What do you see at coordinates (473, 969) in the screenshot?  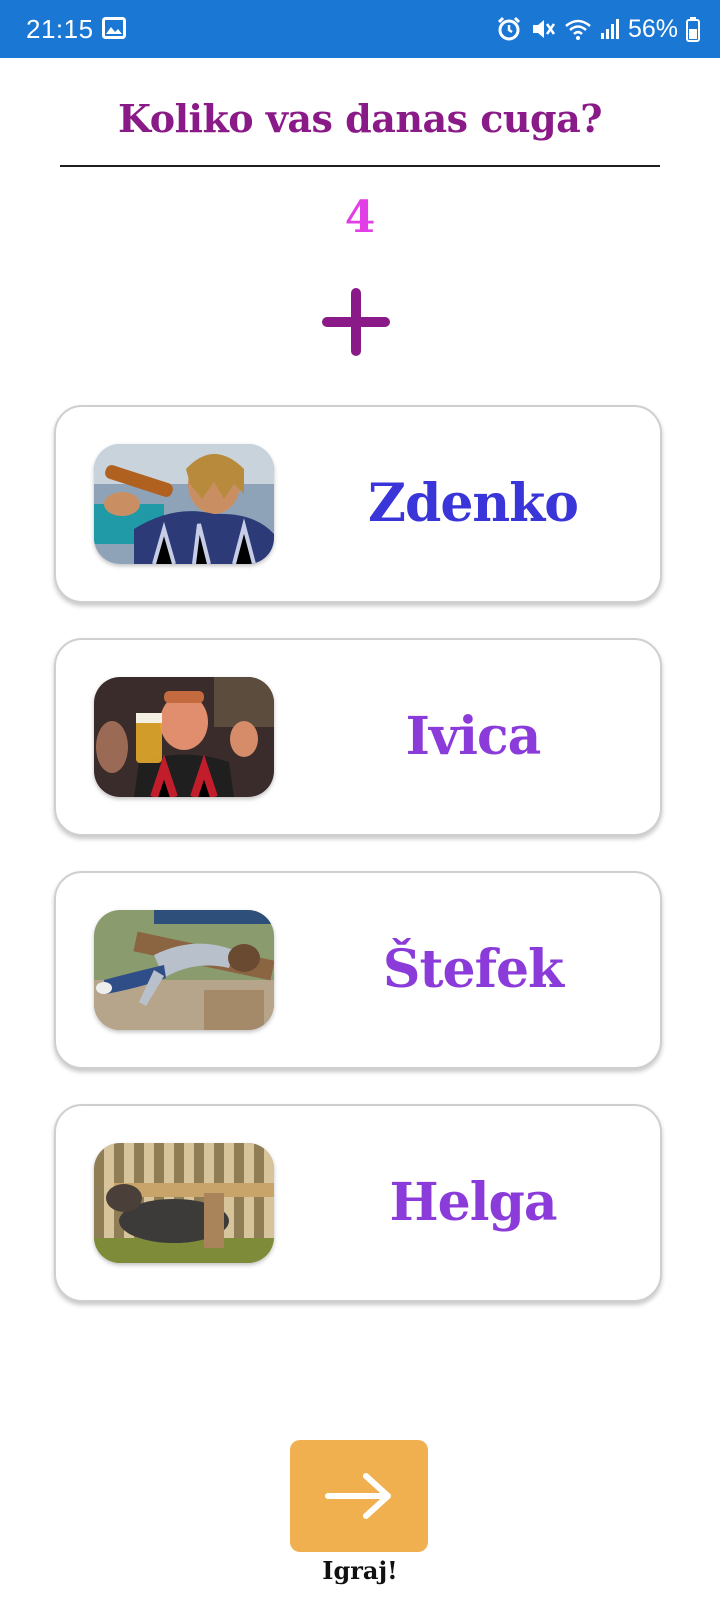 I see `player-name: Štefek` at bounding box center [473, 969].